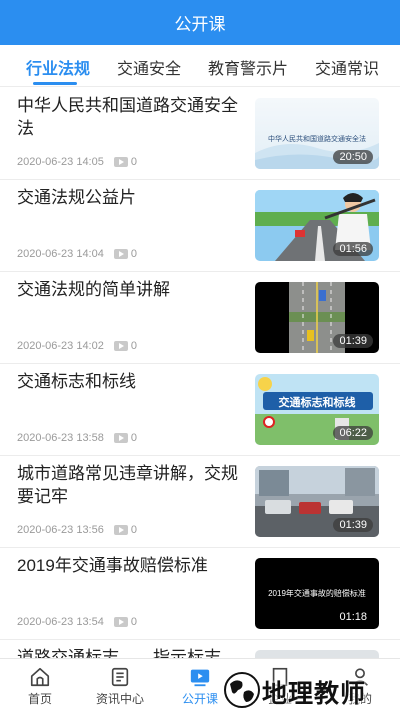  I want to click on item-meta: 2020-06-23 14:04 0, so click(77, 254).